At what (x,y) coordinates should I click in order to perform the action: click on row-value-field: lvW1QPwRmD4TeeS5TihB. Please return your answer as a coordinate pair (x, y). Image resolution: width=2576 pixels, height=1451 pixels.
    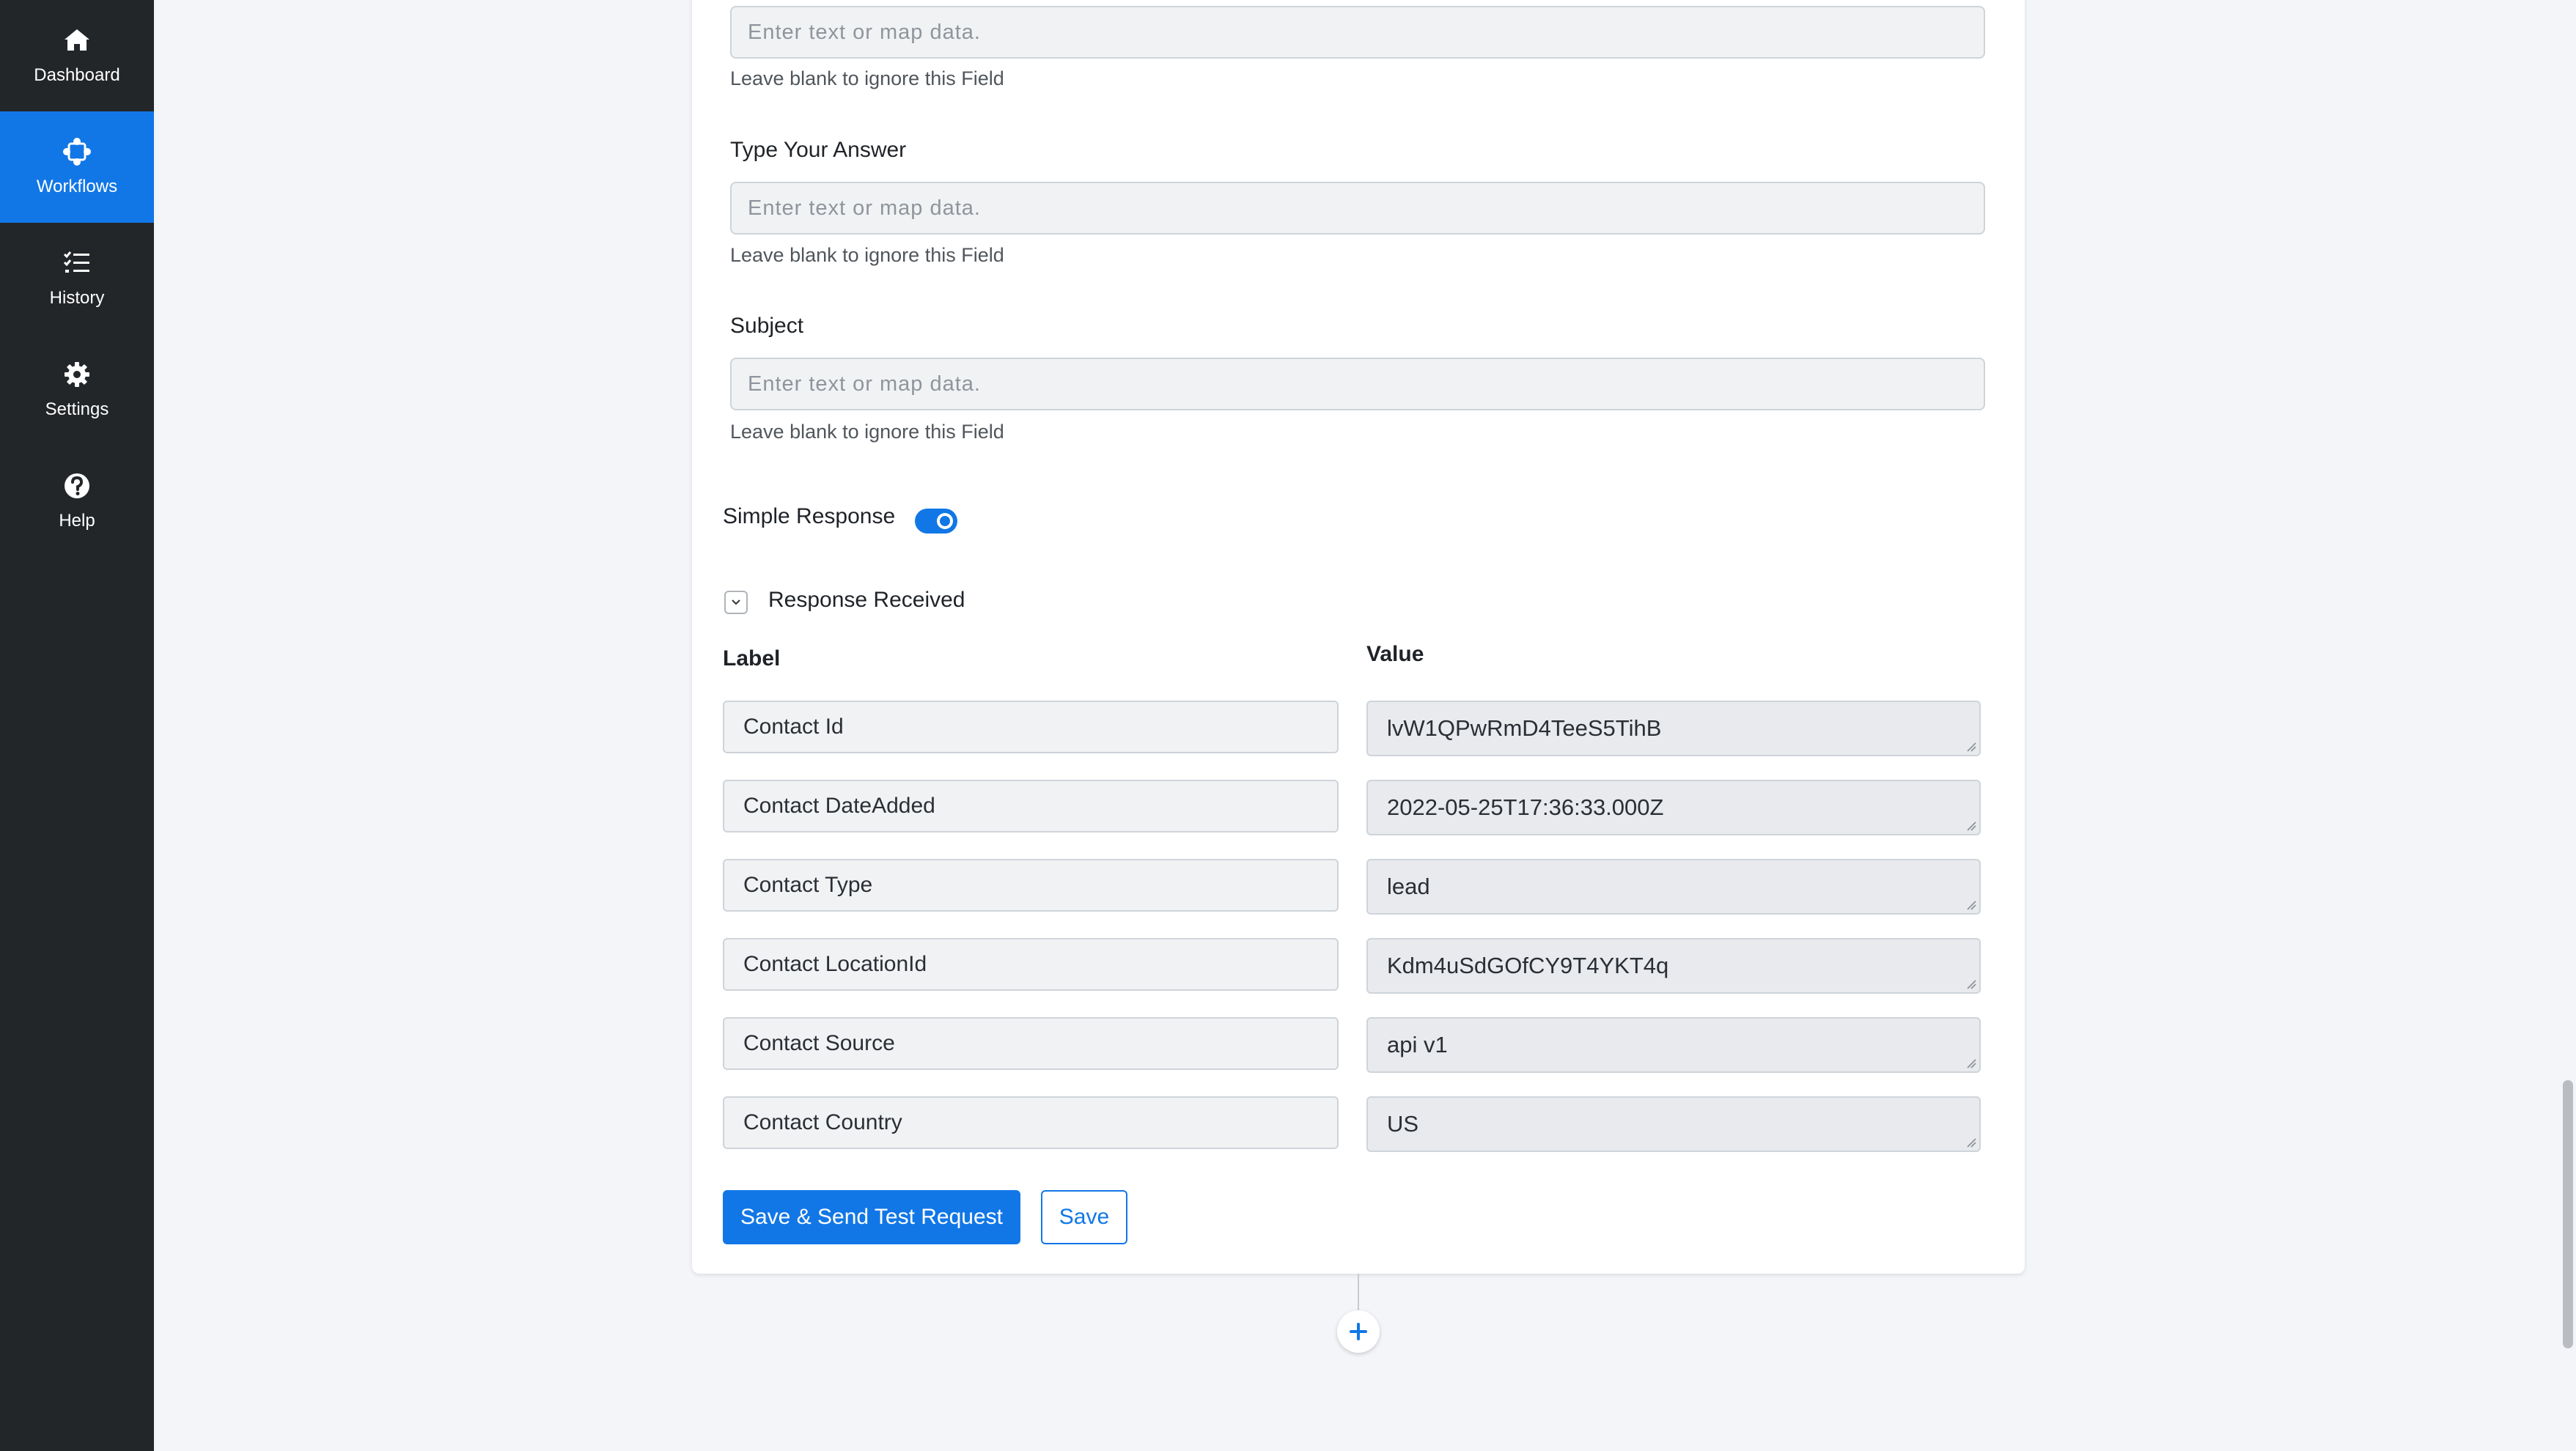
    Looking at the image, I should click on (1673, 728).